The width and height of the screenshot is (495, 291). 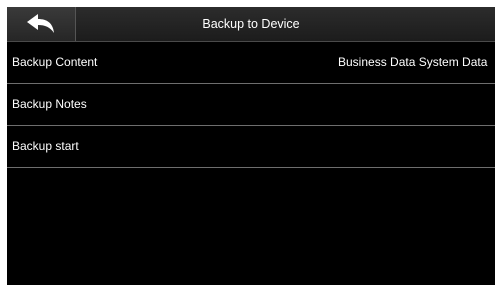 I want to click on page-title: Backup to Device, so click(x=251, y=24).